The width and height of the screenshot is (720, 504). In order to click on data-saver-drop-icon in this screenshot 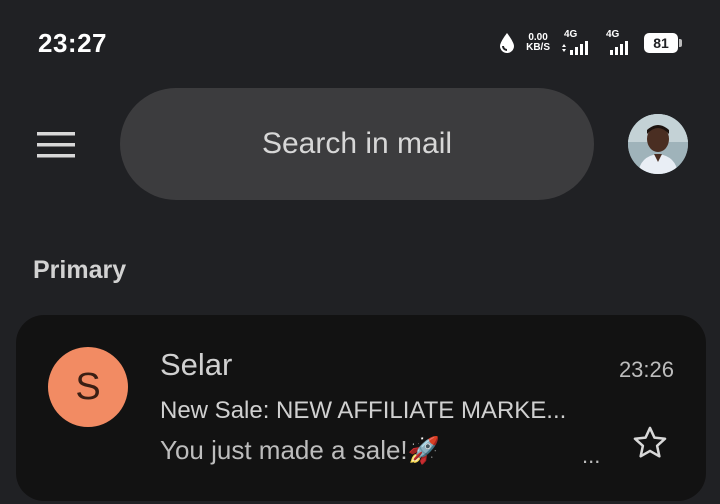, I will do `click(507, 43)`.